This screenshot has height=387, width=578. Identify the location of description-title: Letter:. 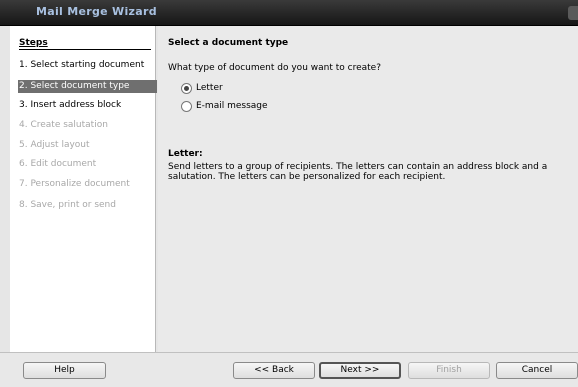
(185, 154).